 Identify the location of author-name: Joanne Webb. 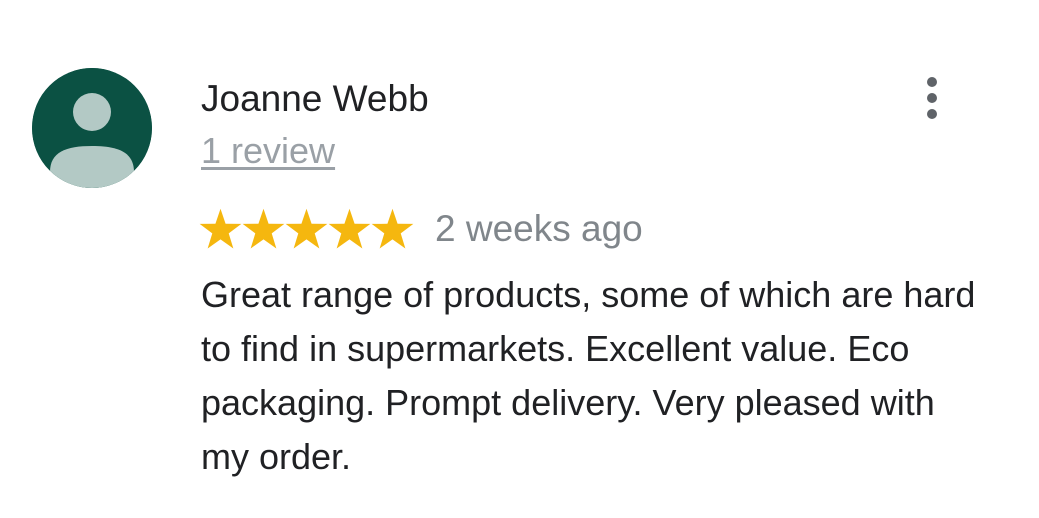
(315, 99).